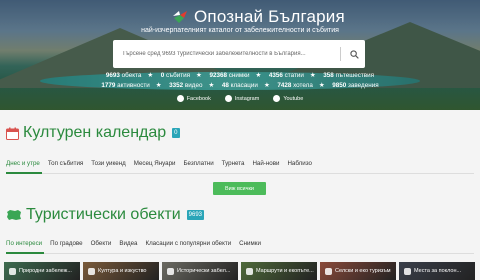  Describe the element at coordinates (195, 215) in the screenshot. I see `objects-count-badge: 9693` at that location.